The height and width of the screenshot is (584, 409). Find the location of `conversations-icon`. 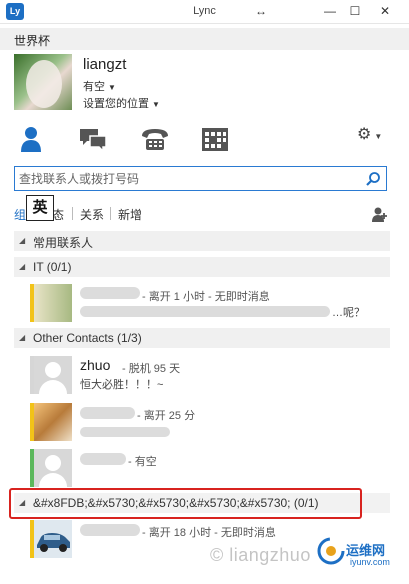

conversations-icon is located at coordinates (93, 139).